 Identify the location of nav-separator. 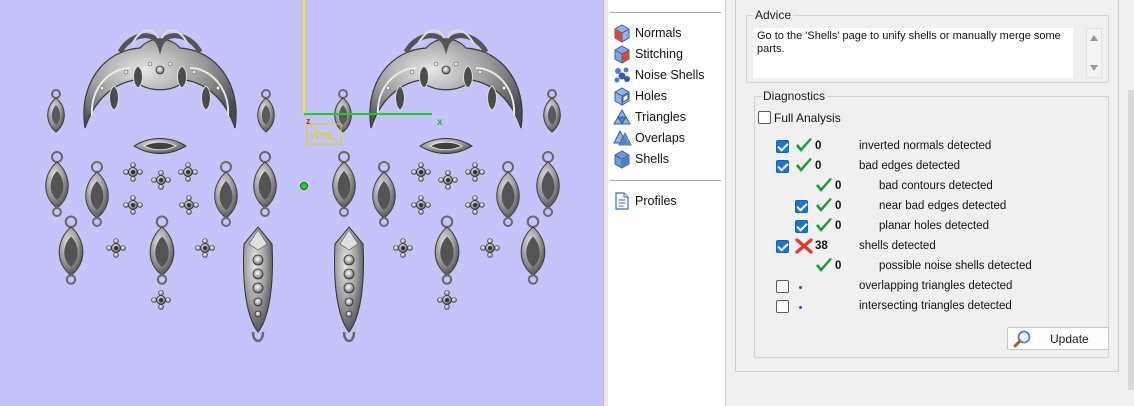
(665, 180).